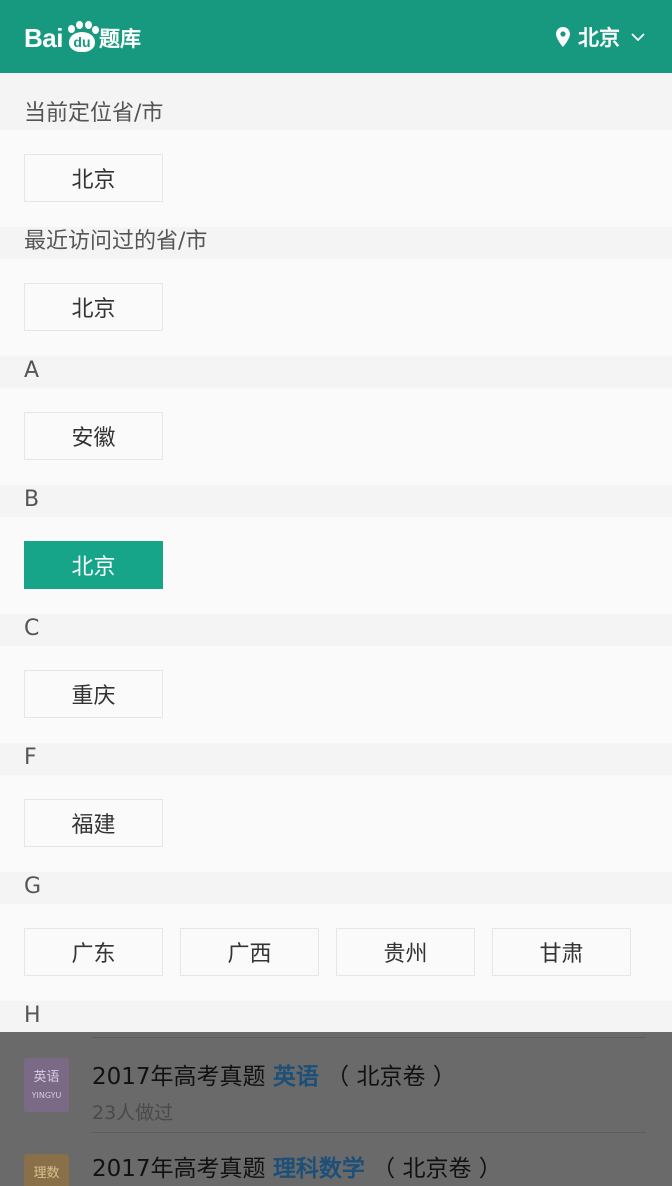 The width and height of the screenshot is (672, 1186). I want to click on baidu-tiku-logo: Bai du 题库, so click(82, 38).